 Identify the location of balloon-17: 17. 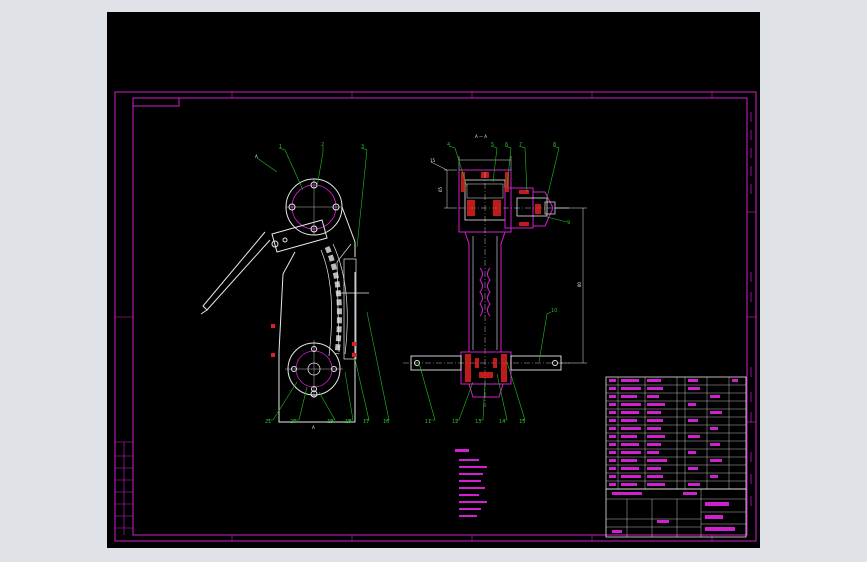
(366, 422).